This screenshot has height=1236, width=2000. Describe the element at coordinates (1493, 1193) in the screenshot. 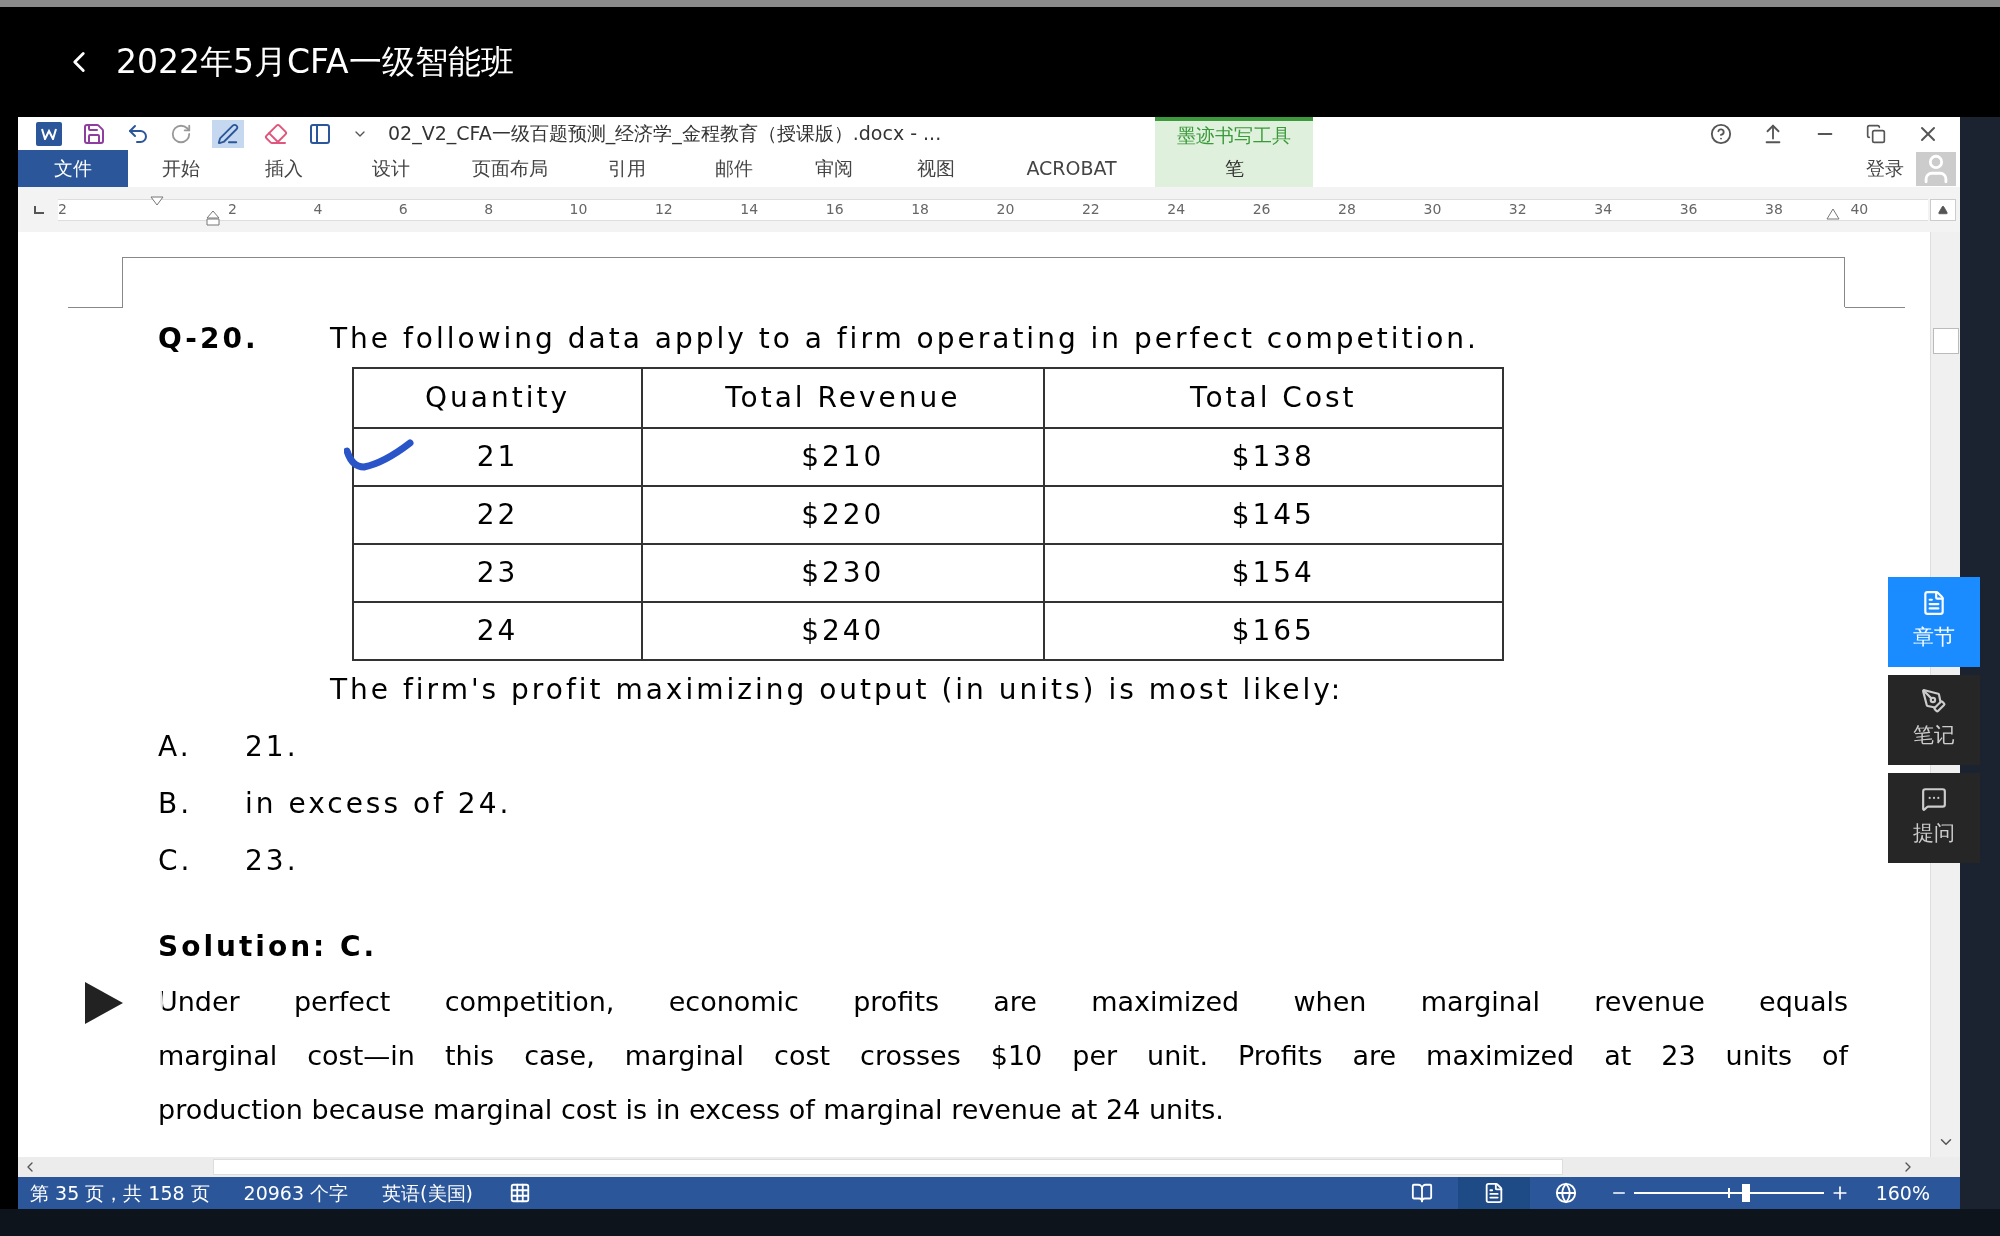

I see `print-view-button` at that location.